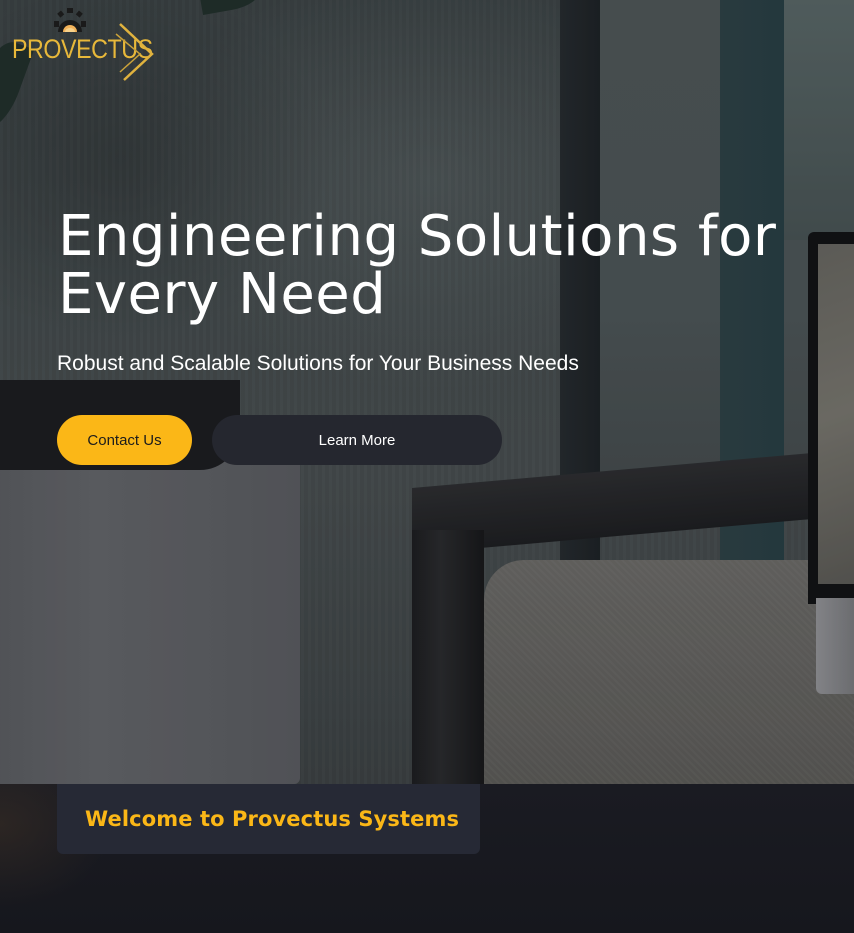 The width and height of the screenshot is (854, 933). What do you see at coordinates (70, 20) in the screenshot?
I see `gear-icon` at bounding box center [70, 20].